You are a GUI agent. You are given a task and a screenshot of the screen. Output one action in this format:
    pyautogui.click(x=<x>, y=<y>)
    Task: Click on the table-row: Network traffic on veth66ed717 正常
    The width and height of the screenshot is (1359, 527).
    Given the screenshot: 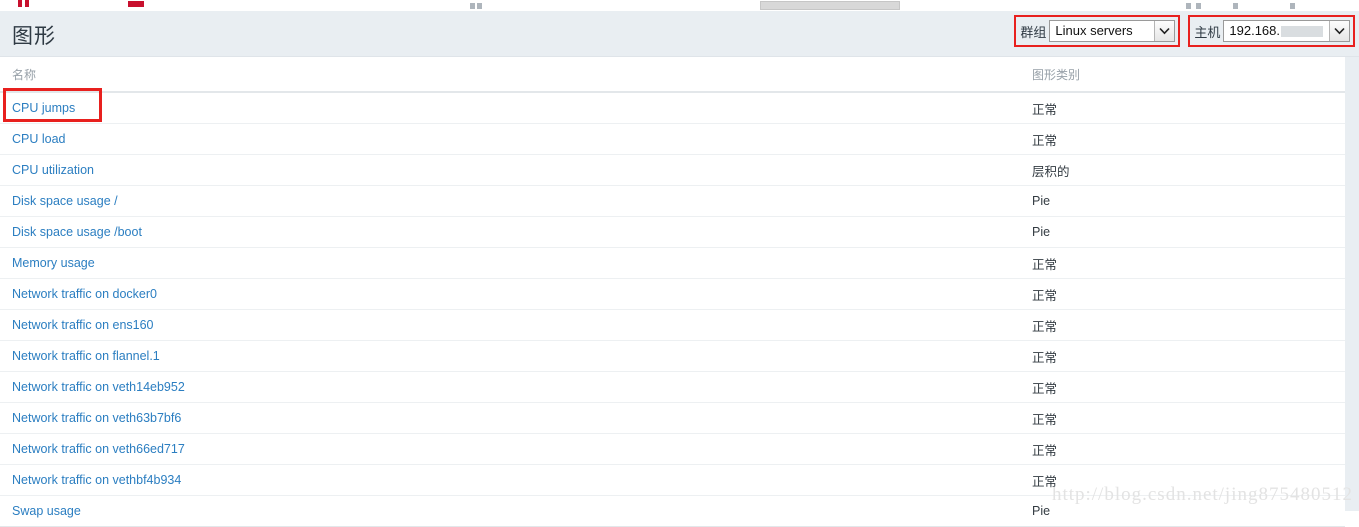 What is the action you would take?
    pyautogui.click(x=672, y=449)
    